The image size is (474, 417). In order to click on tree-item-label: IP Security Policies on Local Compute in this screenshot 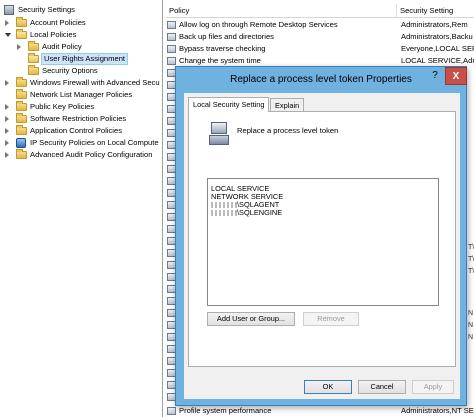, I will do `click(94, 142)`.